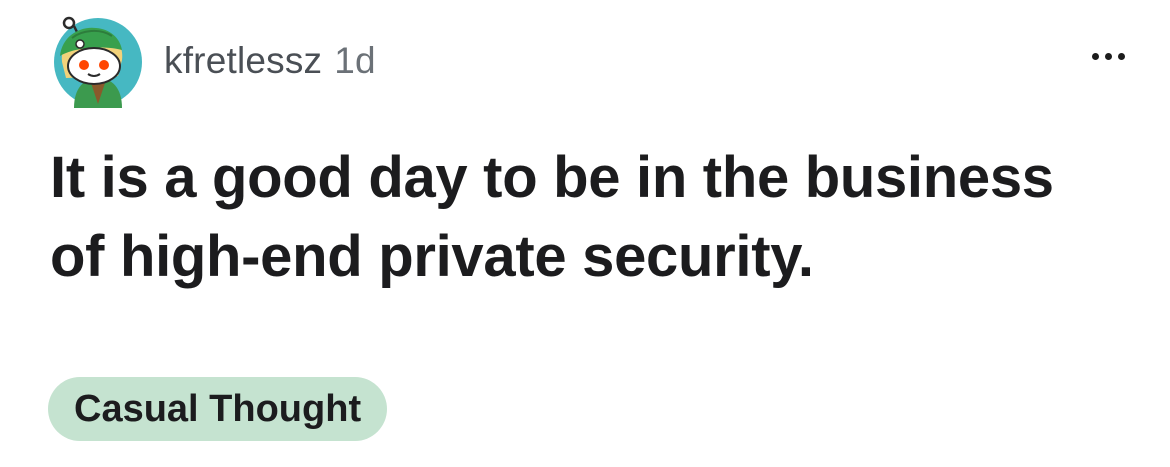  Describe the element at coordinates (218, 409) in the screenshot. I see `post-flair: Casual Thought` at that location.